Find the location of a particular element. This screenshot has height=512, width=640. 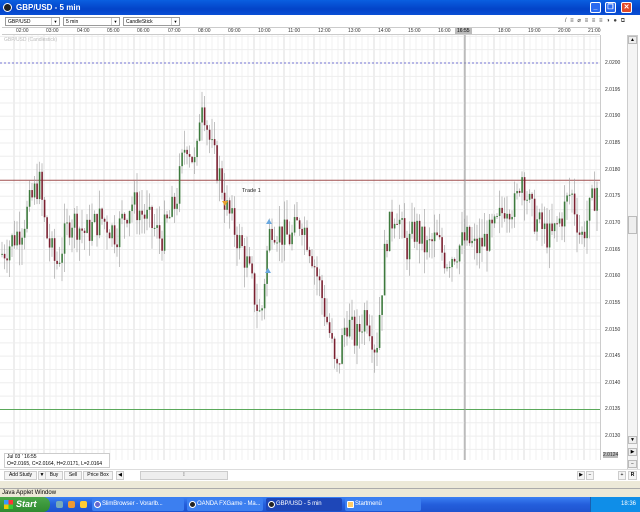

trade-label: Trade 1 is located at coordinates (251, 191).